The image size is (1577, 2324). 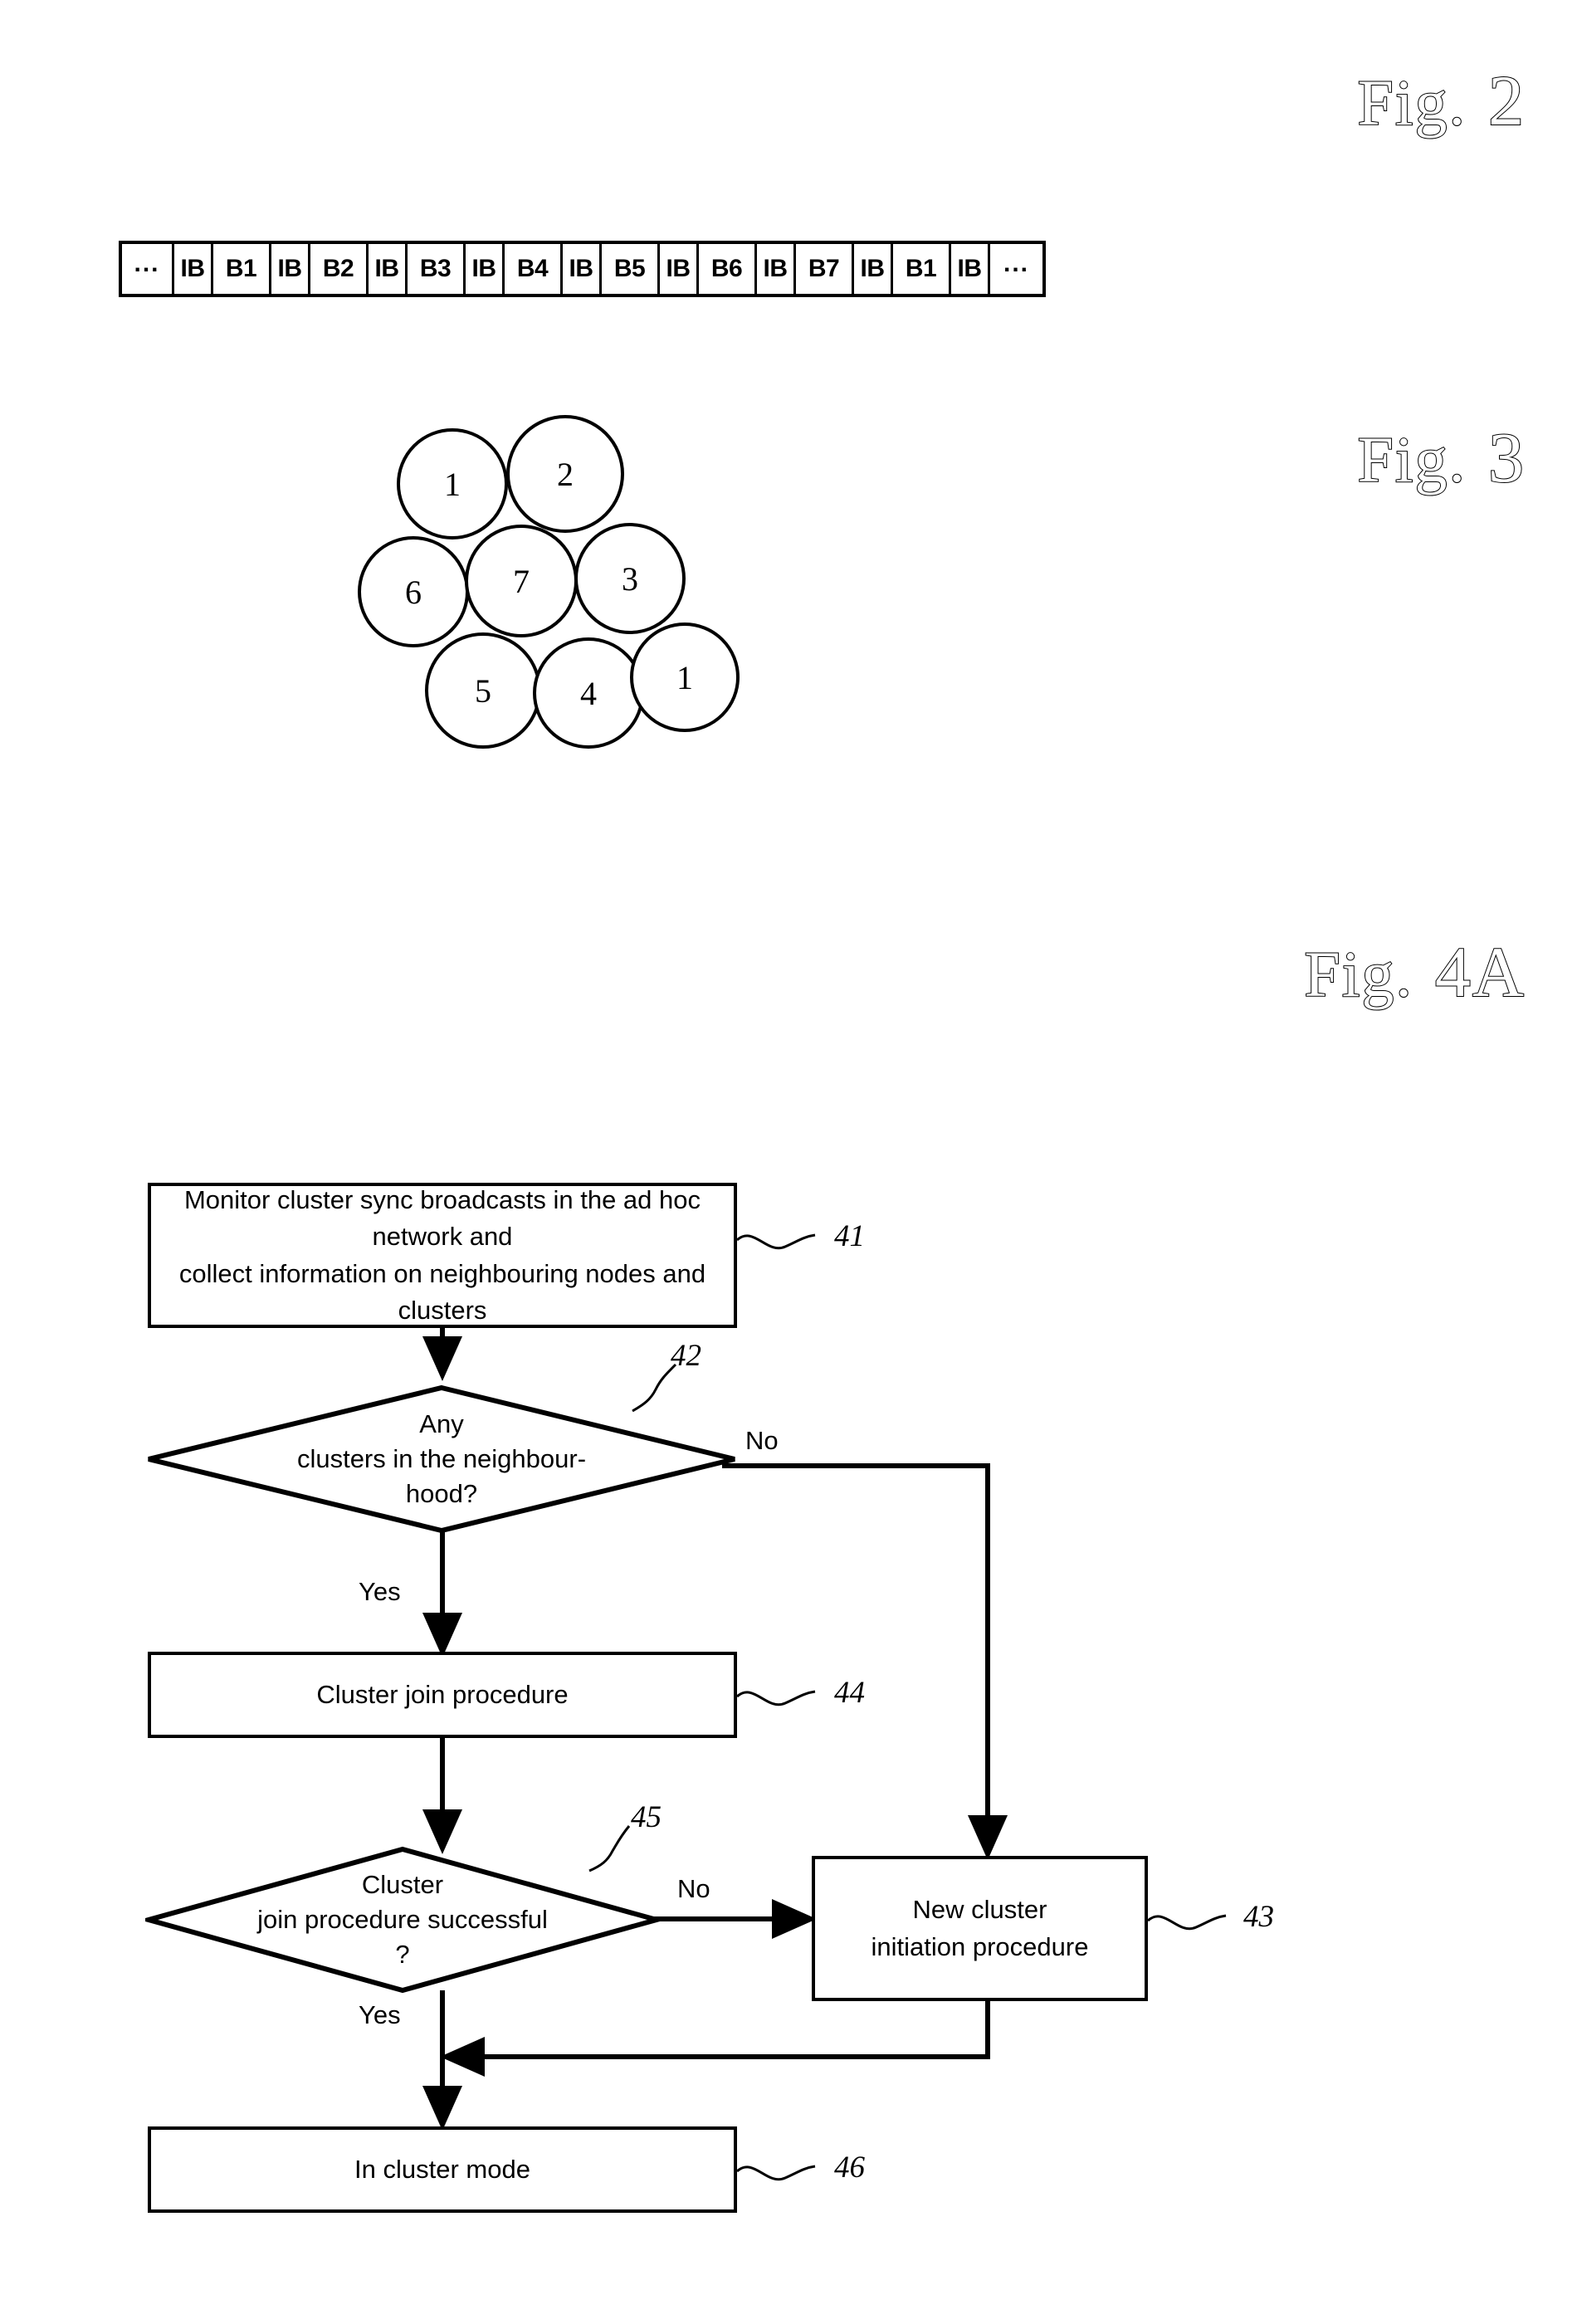 I want to click on edge-label-yes-45: Yes, so click(x=380, y=2014).